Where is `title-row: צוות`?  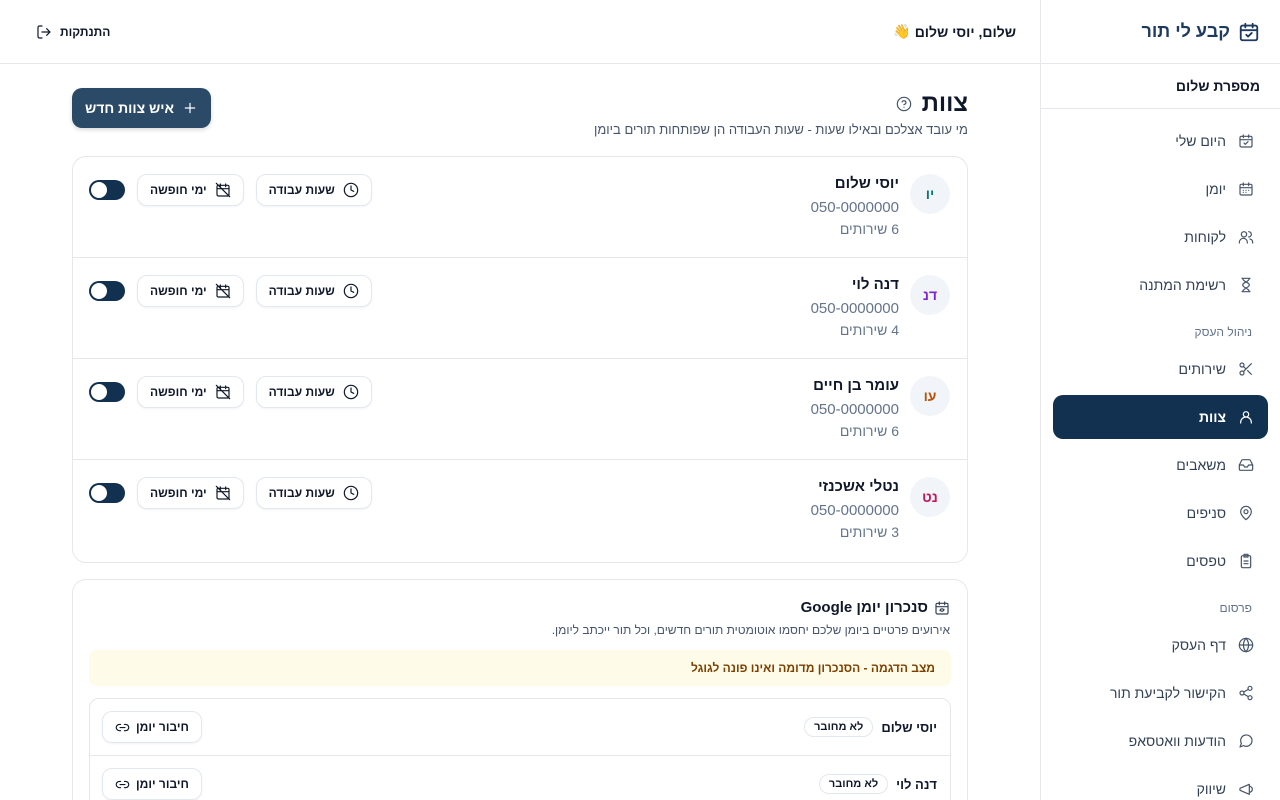 title-row: צוות is located at coordinates (932, 104).